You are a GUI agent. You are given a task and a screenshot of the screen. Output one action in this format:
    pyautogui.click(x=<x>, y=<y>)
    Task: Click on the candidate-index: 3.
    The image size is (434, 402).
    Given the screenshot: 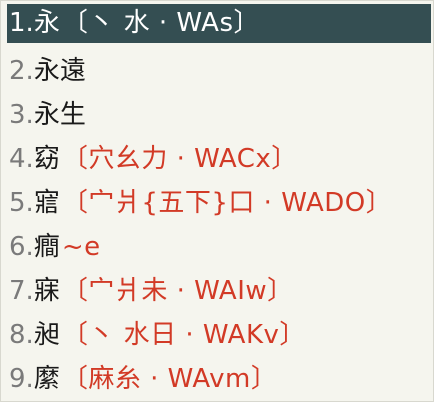 What is the action you would take?
    pyautogui.click(x=21, y=115)
    